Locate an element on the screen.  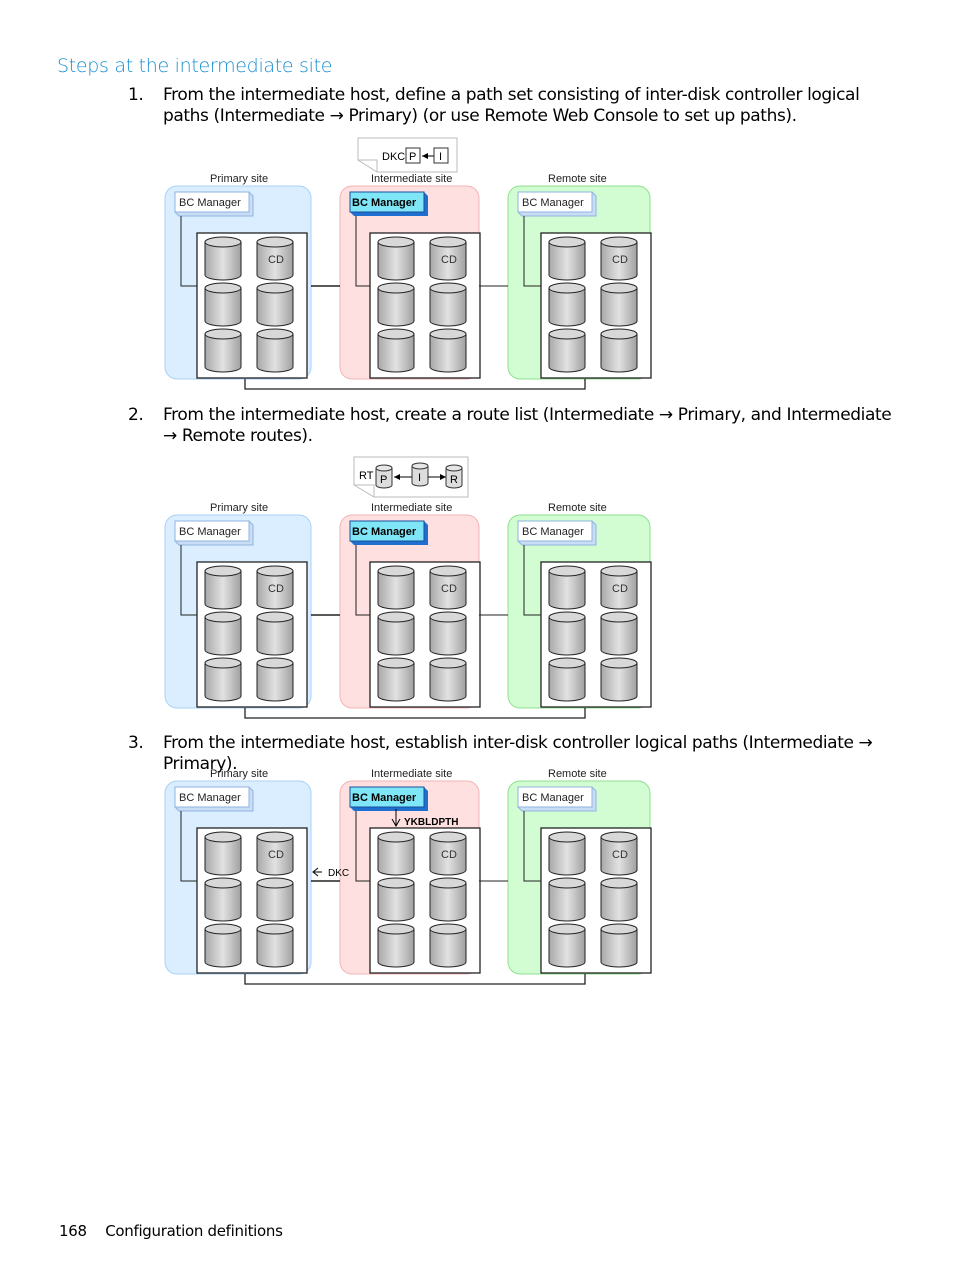
dkc-callout: DKC P I is located at coordinates (407, 155).